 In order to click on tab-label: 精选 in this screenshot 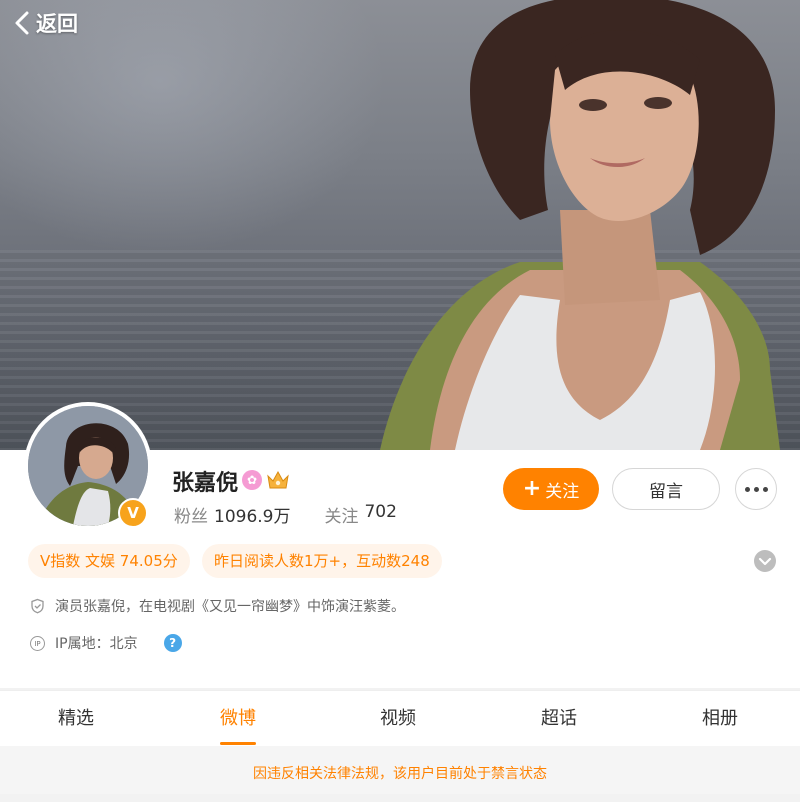, I will do `click(76, 718)`.